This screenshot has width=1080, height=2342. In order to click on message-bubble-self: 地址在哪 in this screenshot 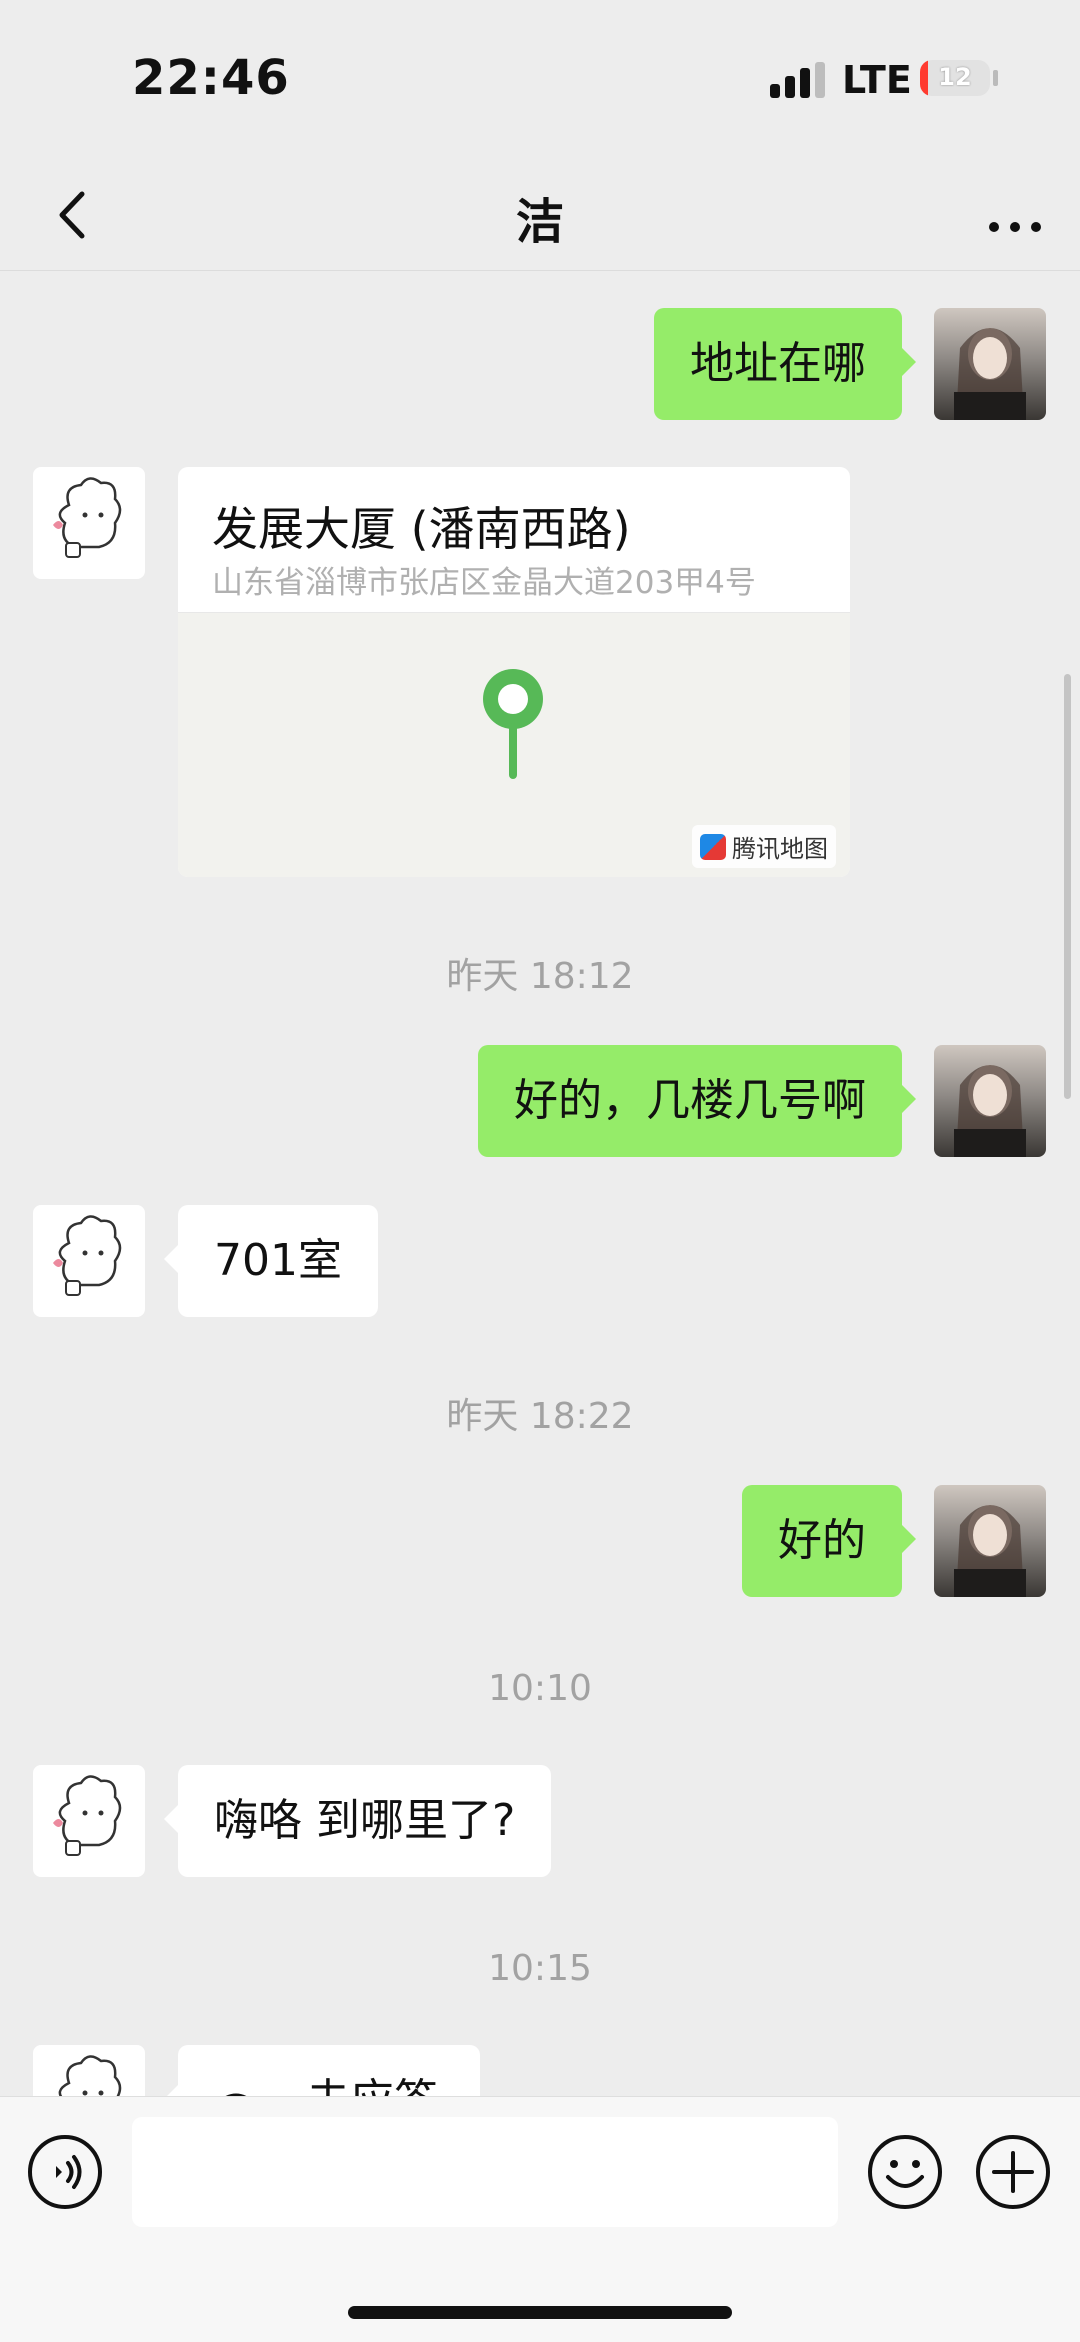, I will do `click(785, 364)`.